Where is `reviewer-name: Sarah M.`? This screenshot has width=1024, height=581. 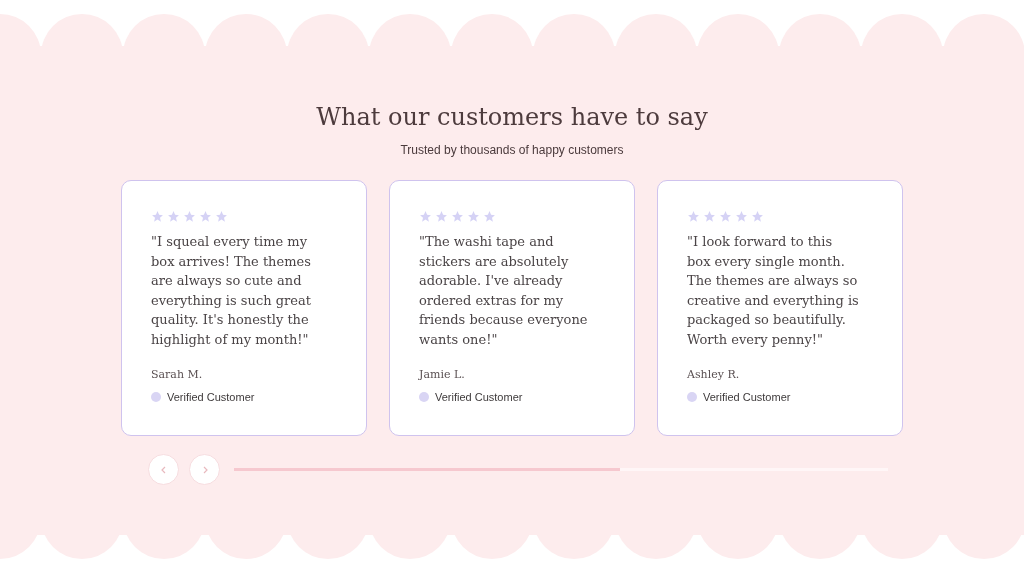 reviewer-name: Sarah M. is located at coordinates (177, 374).